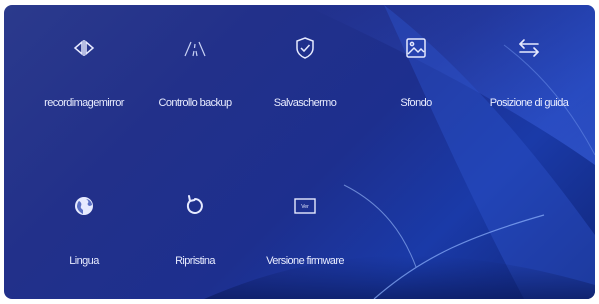 The image size is (599, 304). What do you see at coordinates (416, 65) in the screenshot?
I see `setting-sfondo: Sfondo` at bounding box center [416, 65].